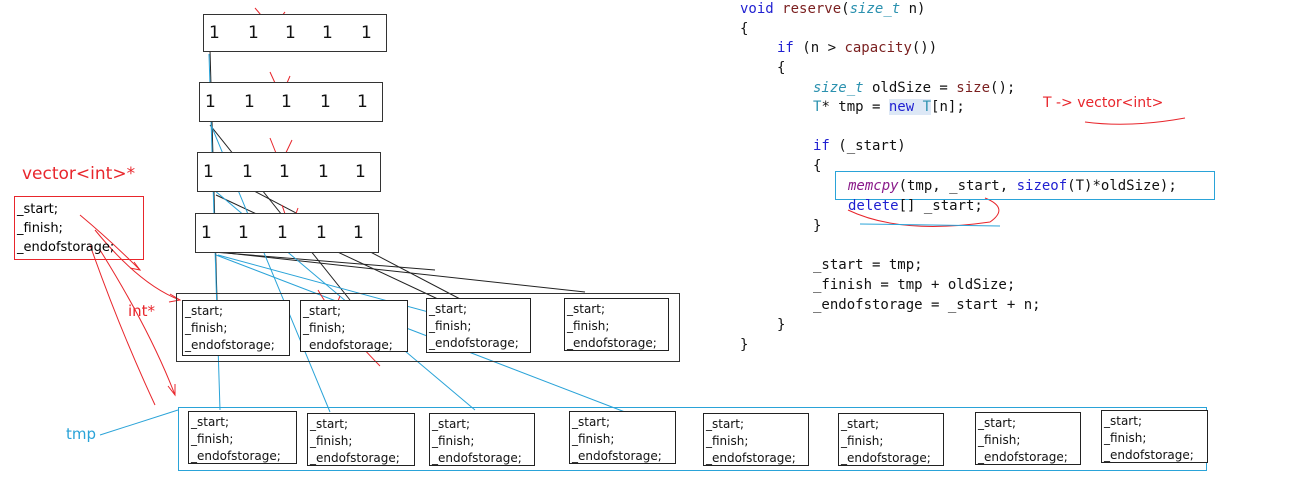 Image resolution: width=1290 pixels, height=487 pixels. Describe the element at coordinates (66, 247) in the screenshot. I see `vector-field: _endofstorage;` at that location.